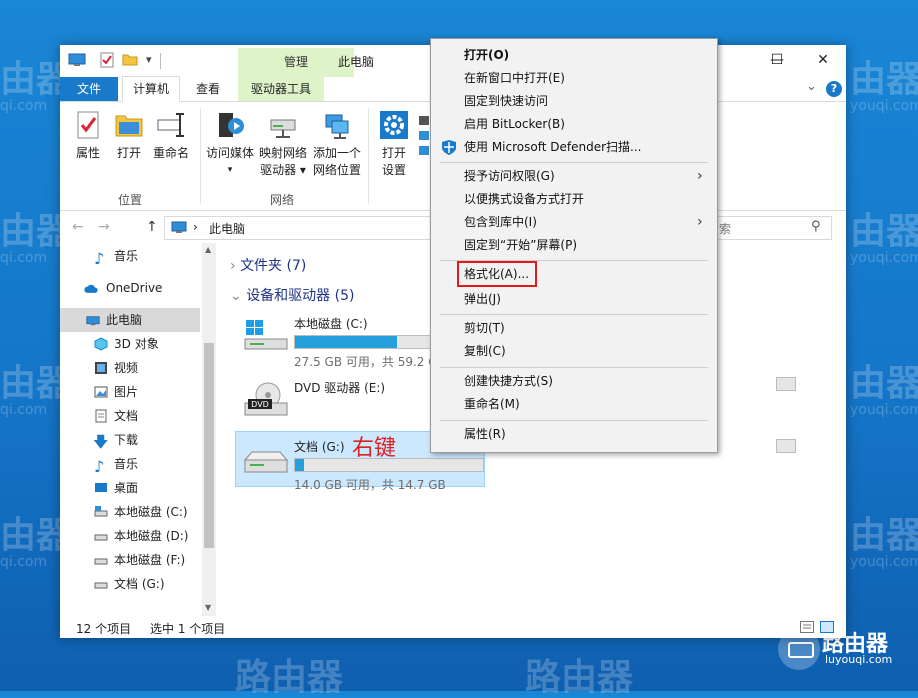 The height and width of the screenshot is (698, 918). Describe the element at coordinates (283, 144) in the screenshot. I see `map-network-drive-button: 映射网络 驱动器 ▾` at that location.